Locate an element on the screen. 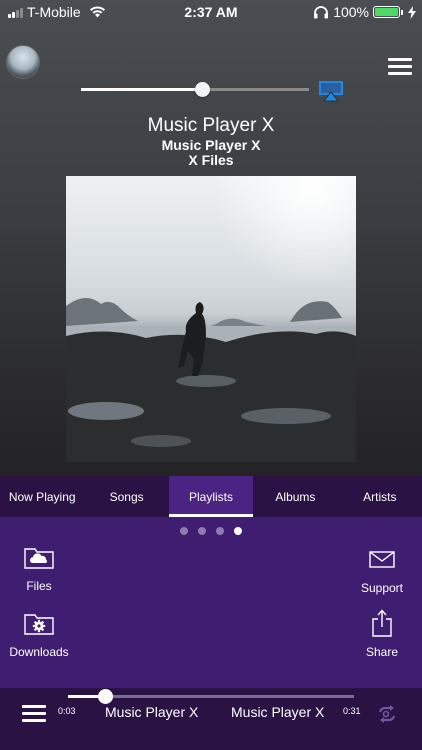 This screenshot has height=750, width=422. charging-icon is located at coordinates (412, 12).